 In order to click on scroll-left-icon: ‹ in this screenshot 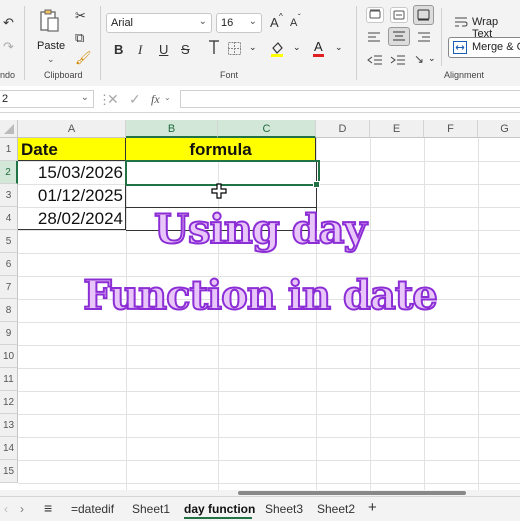, I will do `click(6, 509)`.